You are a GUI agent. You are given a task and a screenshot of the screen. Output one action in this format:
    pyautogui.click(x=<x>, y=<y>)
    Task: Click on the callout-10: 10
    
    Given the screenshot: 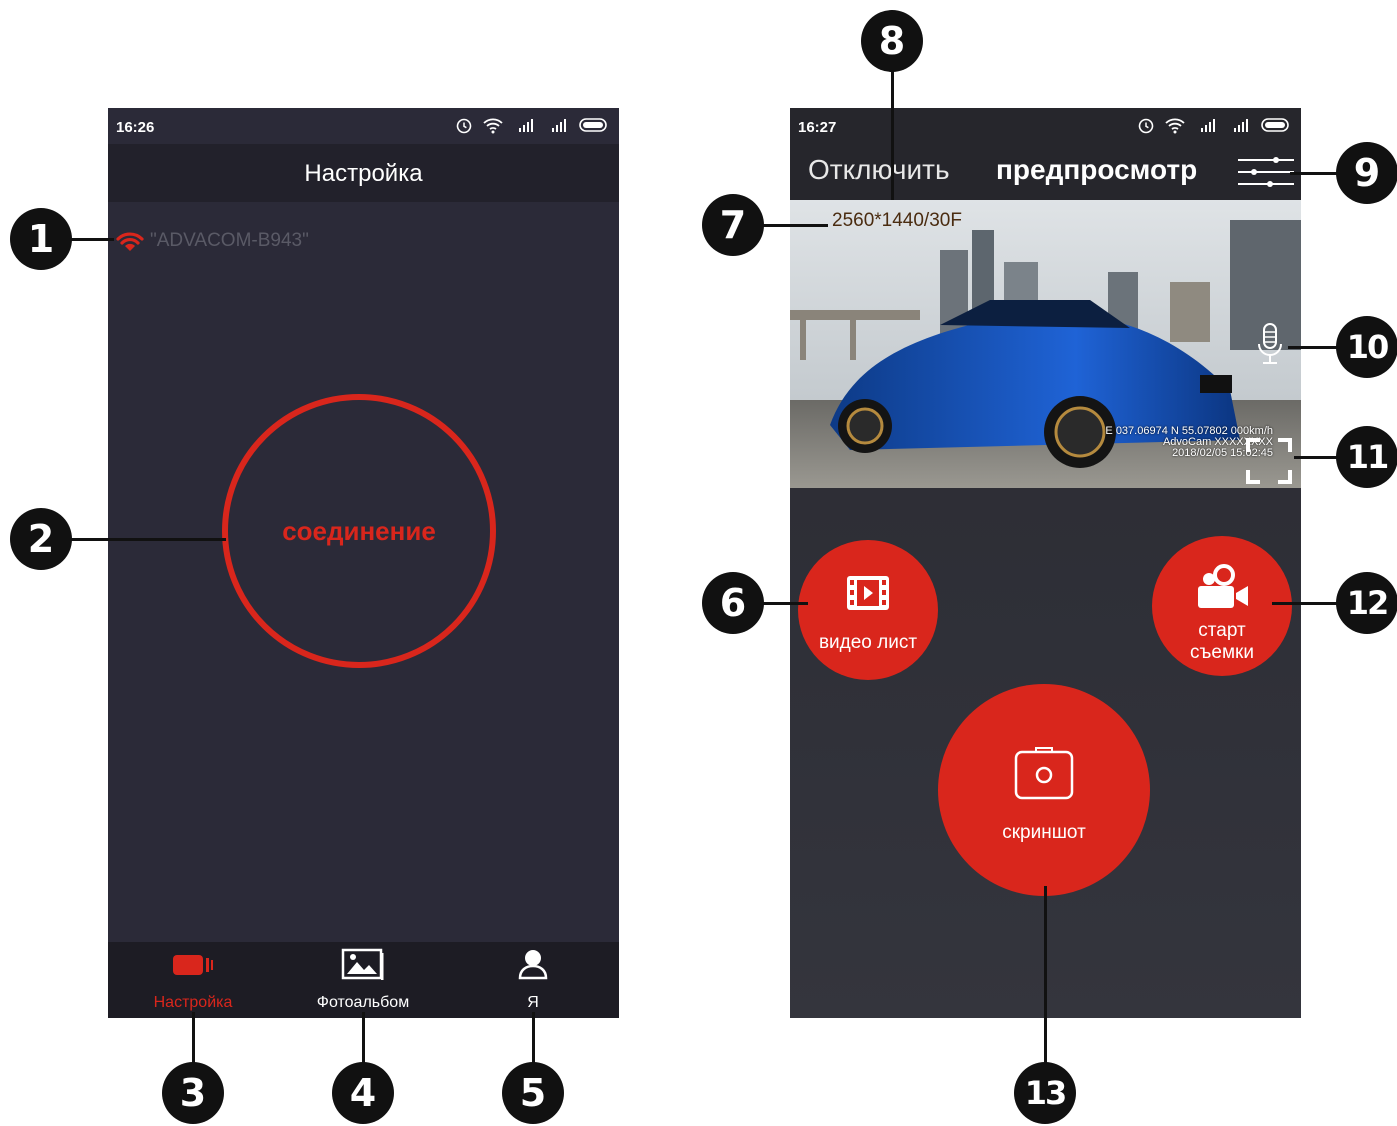 What is the action you would take?
    pyautogui.click(x=1366, y=347)
    